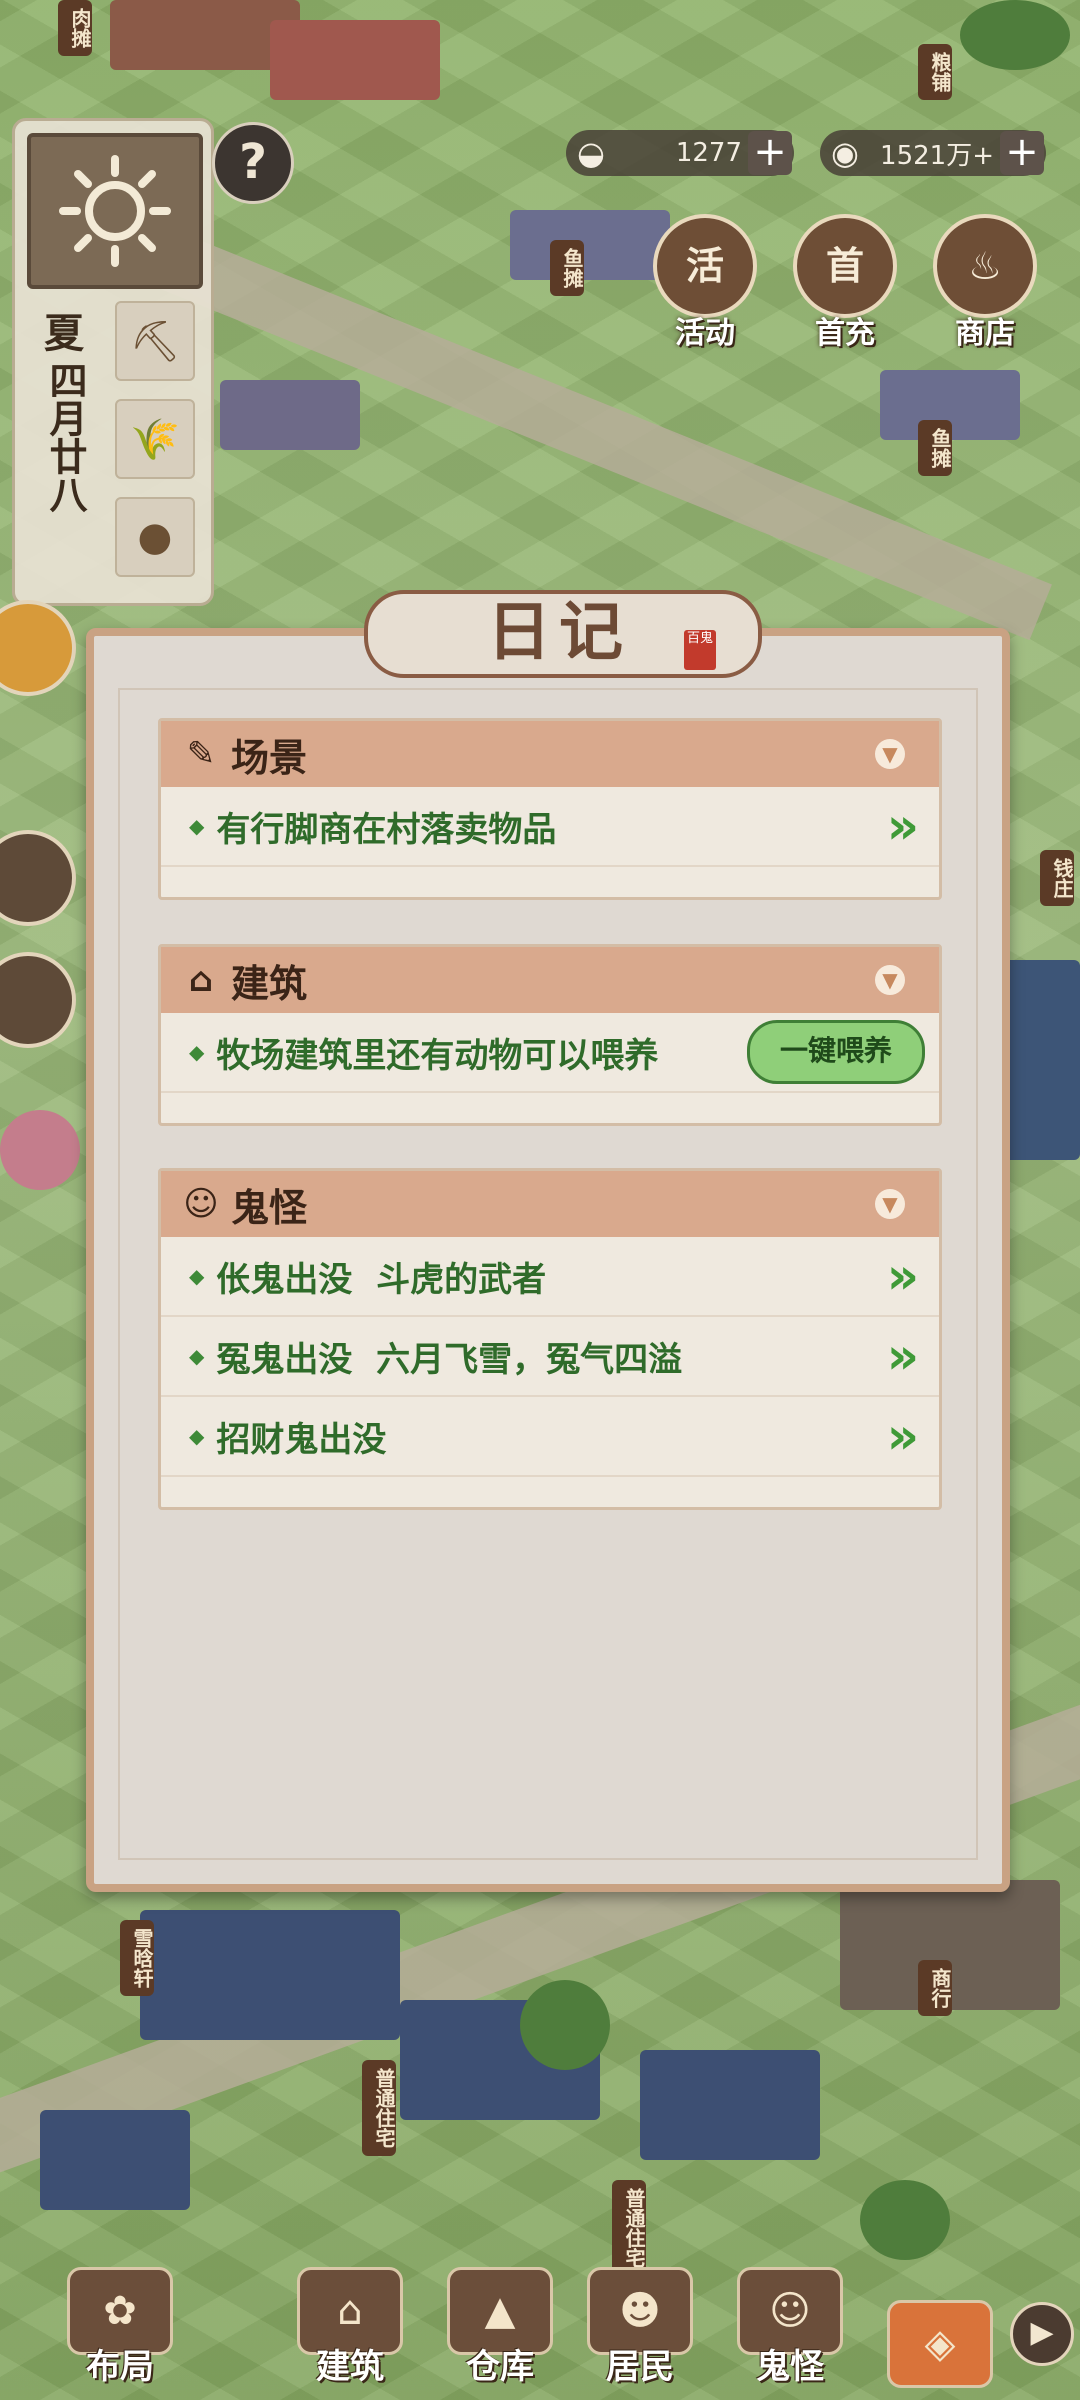 Image resolution: width=1080 pixels, height=2400 pixels. Describe the element at coordinates (500, 2367) in the screenshot. I see `nav-label: 仓库` at that location.